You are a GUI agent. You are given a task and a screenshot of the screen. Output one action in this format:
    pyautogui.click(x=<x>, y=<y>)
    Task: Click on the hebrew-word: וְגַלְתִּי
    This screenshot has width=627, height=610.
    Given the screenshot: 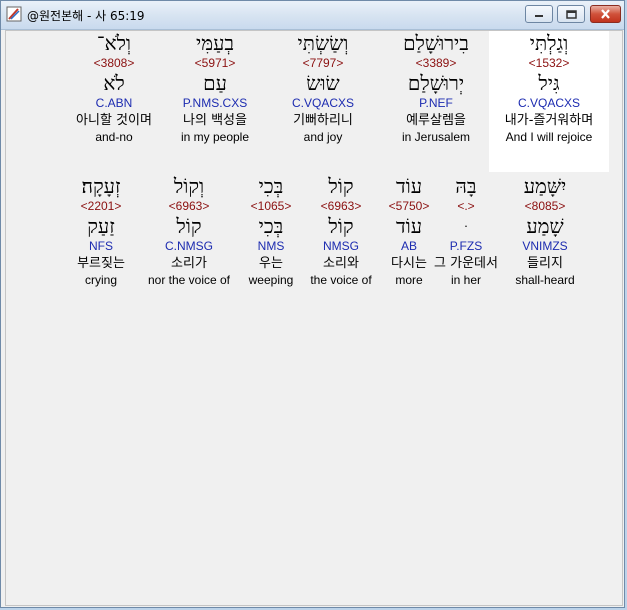 What is the action you would take?
    pyautogui.click(x=549, y=43)
    